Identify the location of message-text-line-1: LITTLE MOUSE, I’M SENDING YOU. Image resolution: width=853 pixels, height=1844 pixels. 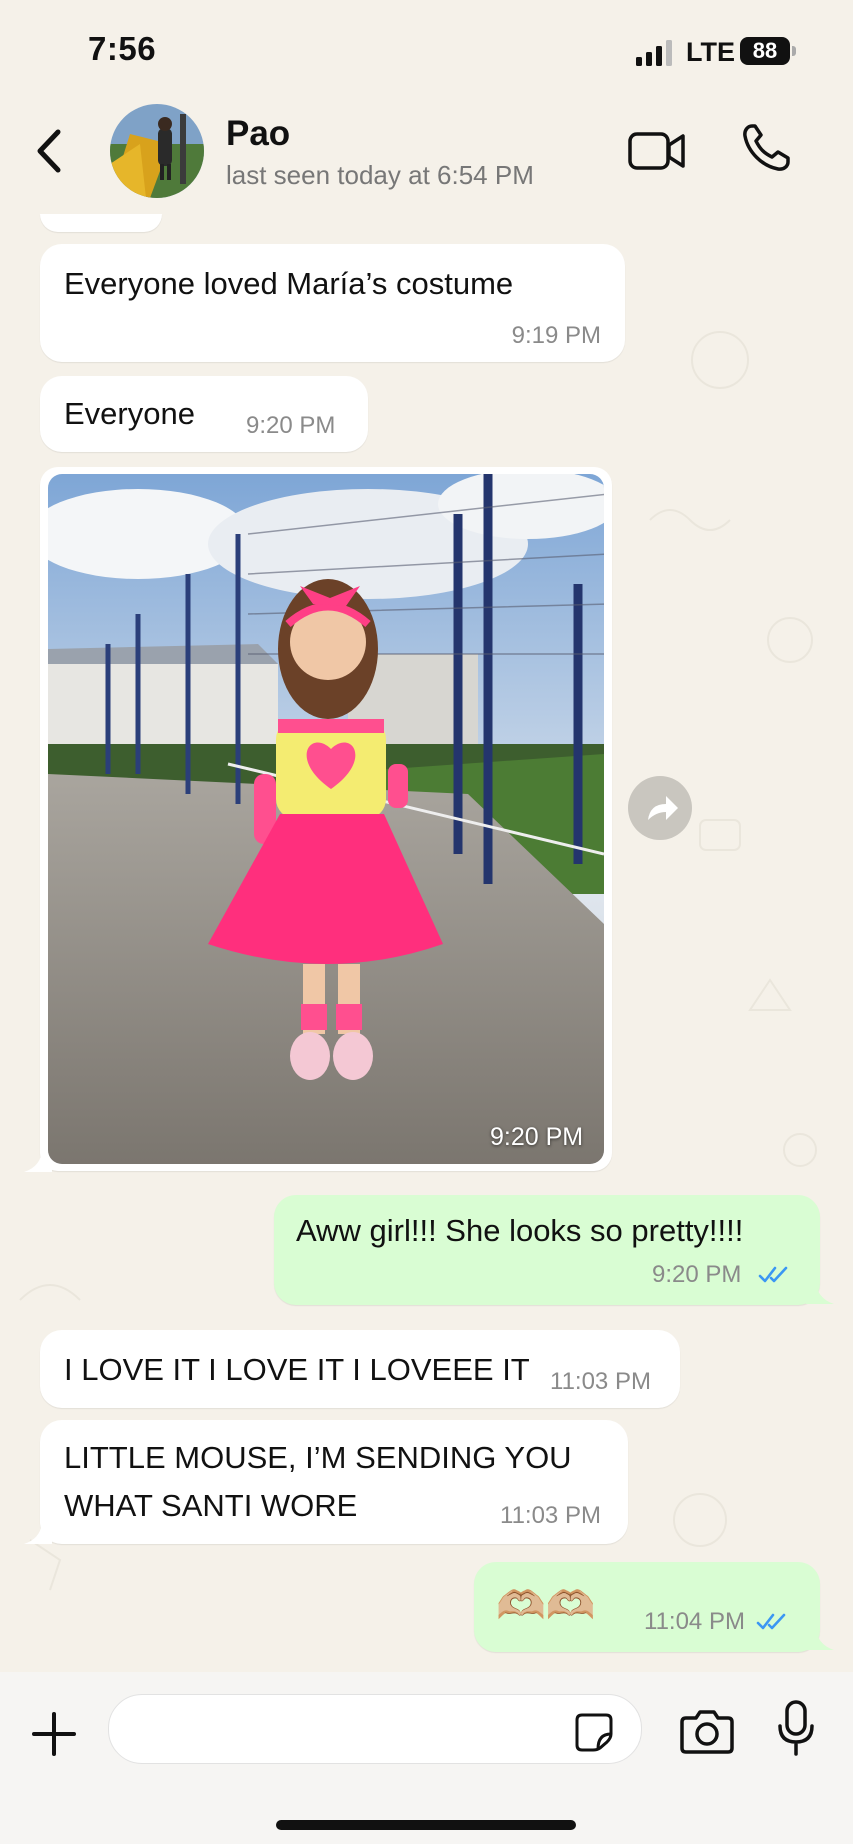
(318, 1457).